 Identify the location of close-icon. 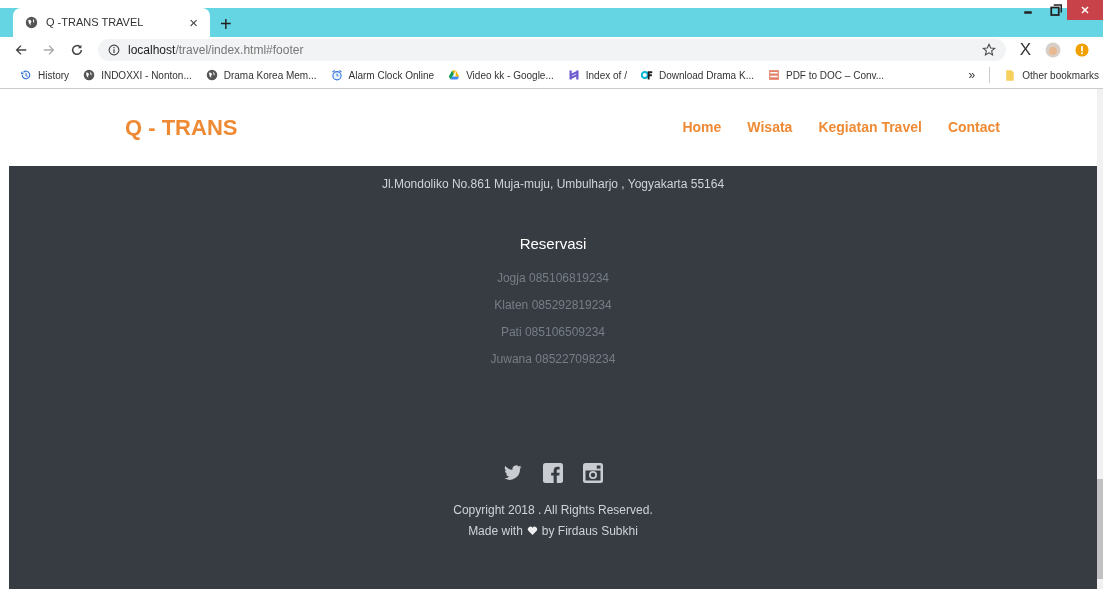
(1085, 10).